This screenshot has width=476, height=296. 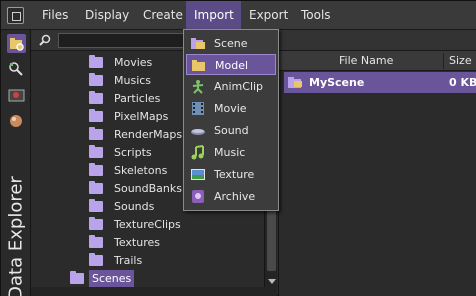 I want to click on tree-item-label: Scripts, so click(x=133, y=152).